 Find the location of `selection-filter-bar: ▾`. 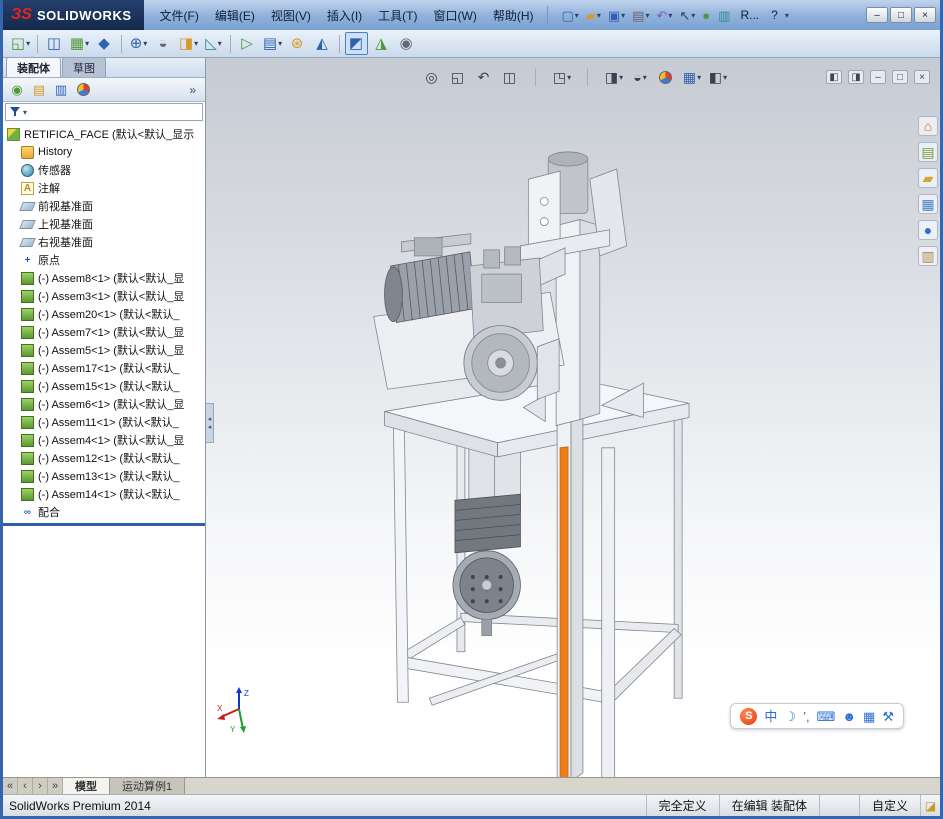

selection-filter-bar: ▾ is located at coordinates (104, 112).